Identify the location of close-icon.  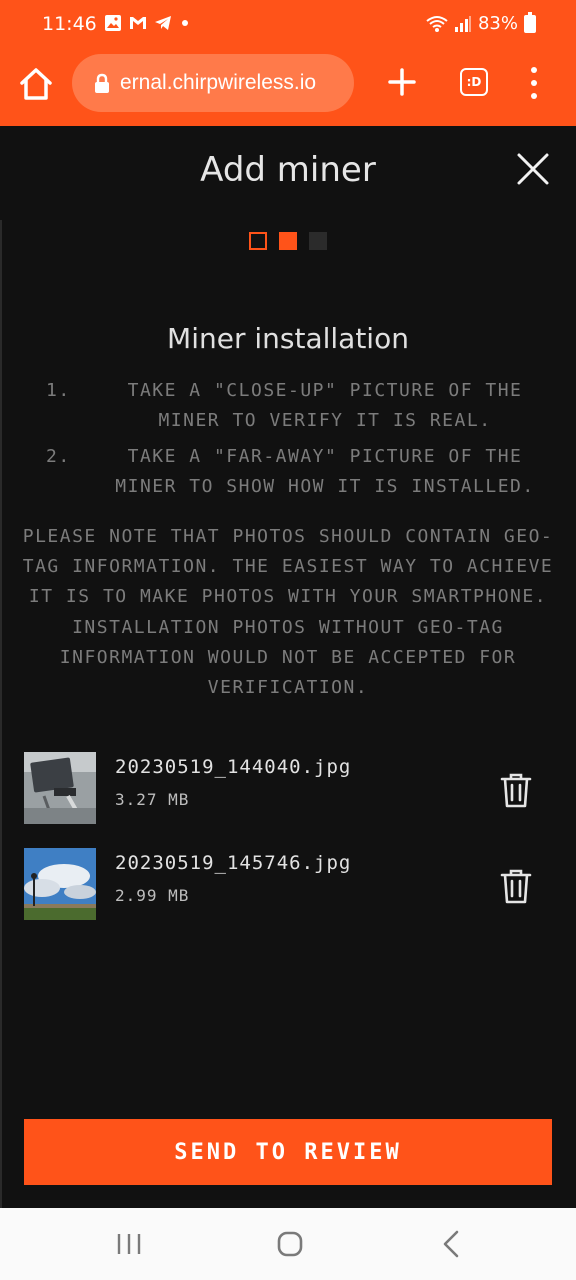
(533, 169).